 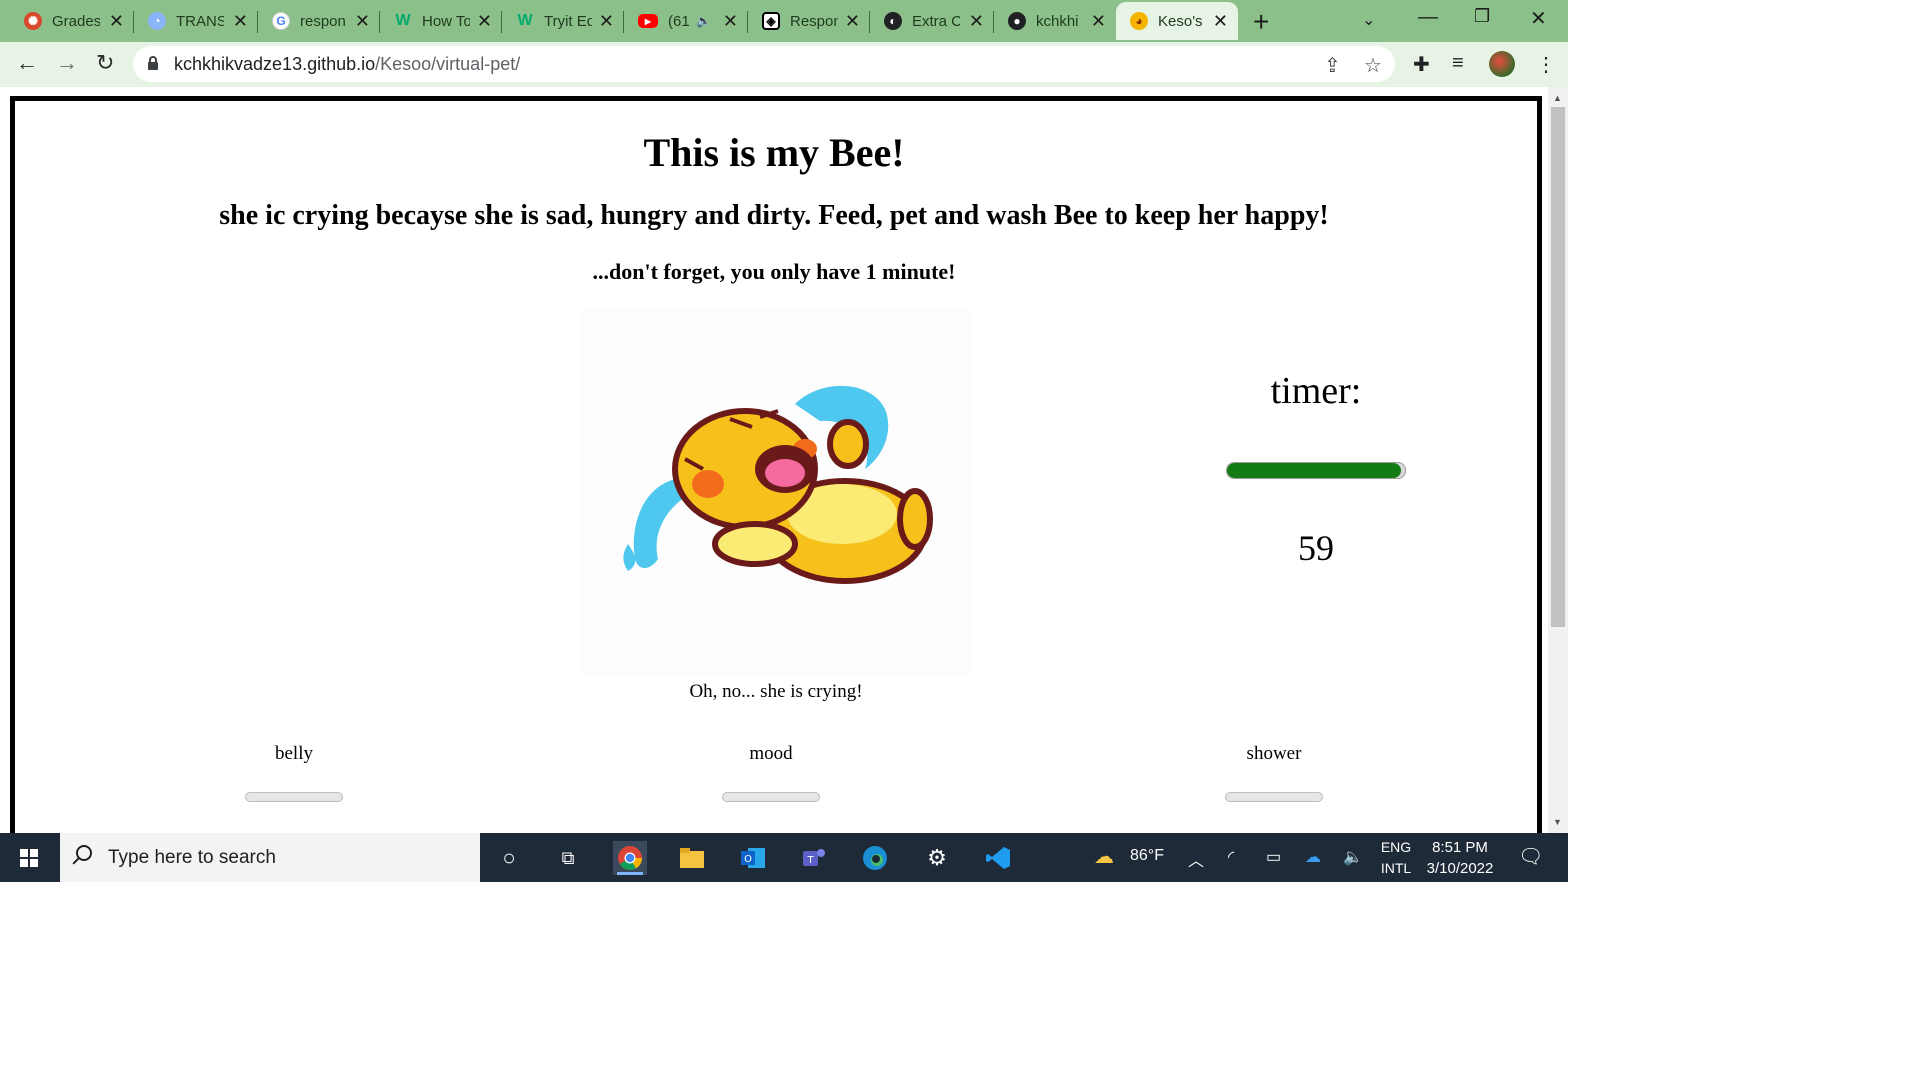 What do you see at coordinates (1196, 859) in the screenshot?
I see `show-hidden-icons-icon: ︿` at bounding box center [1196, 859].